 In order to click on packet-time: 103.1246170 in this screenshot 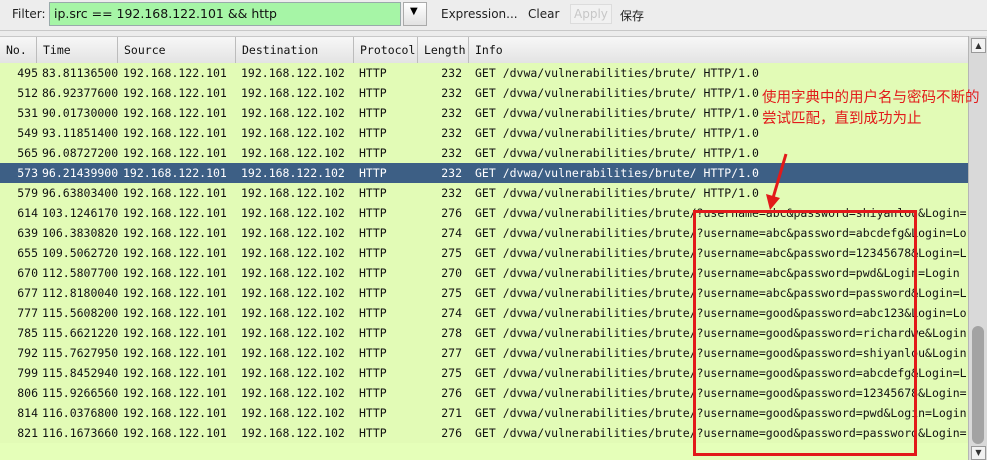, I will do `click(80, 213)`.